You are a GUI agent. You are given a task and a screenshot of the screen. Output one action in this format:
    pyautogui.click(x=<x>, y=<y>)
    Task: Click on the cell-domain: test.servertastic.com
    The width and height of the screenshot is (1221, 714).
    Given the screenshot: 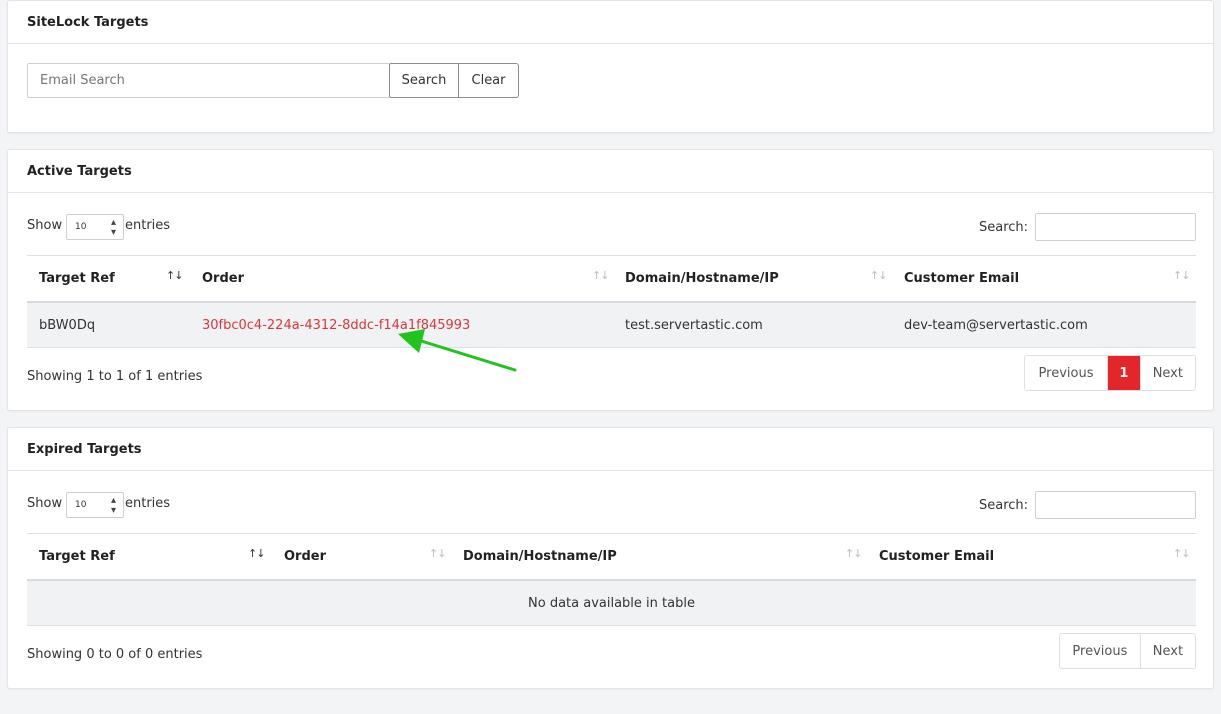 What is the action you would take?
    pyautogui.click(x=694, y=325)
    